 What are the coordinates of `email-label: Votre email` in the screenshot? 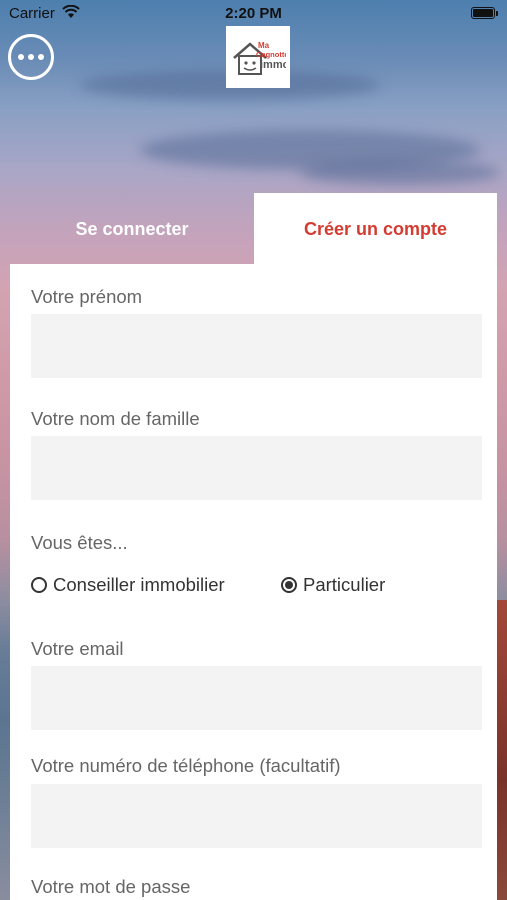 It's located at (77, 648).